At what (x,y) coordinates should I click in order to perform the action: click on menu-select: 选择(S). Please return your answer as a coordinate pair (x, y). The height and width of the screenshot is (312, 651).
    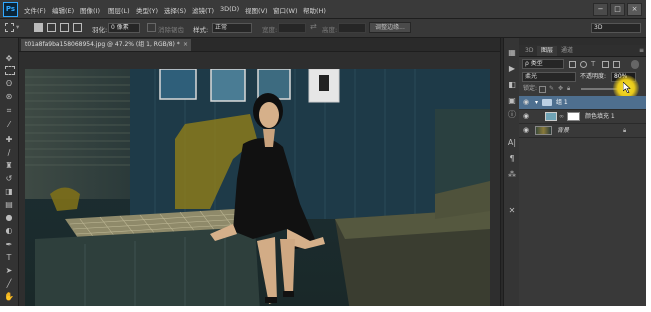
    Looking at the image, I should click on (175, 10).